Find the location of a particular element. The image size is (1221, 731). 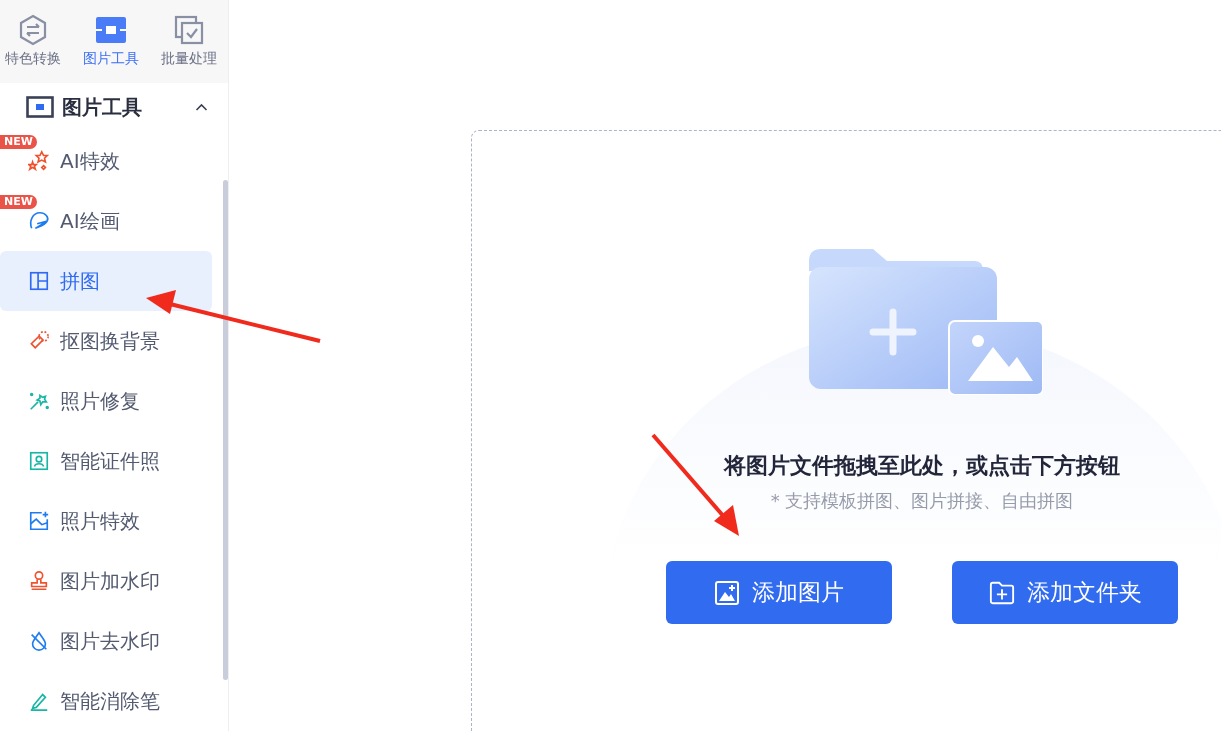

add-image-button: 添加图片 is located at coordinates (779, 592).